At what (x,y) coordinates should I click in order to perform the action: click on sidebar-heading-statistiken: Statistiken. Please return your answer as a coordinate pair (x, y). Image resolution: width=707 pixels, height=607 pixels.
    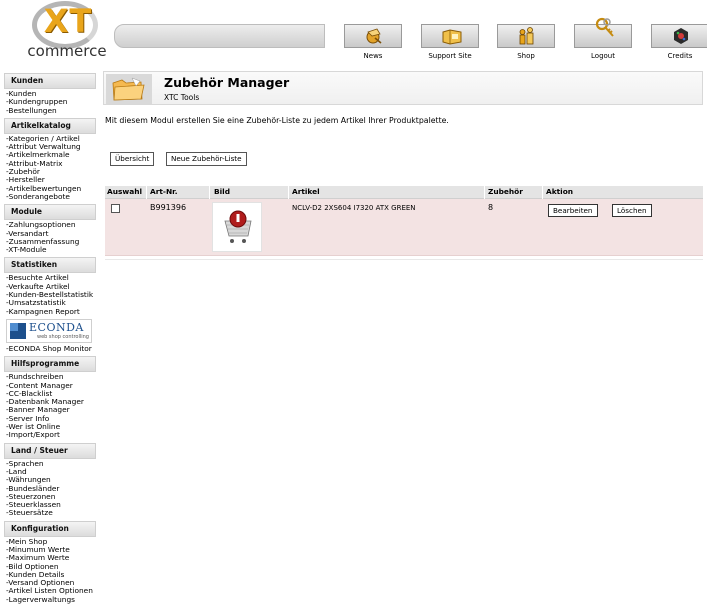
    Looking at the image, I should click on (50, 265).